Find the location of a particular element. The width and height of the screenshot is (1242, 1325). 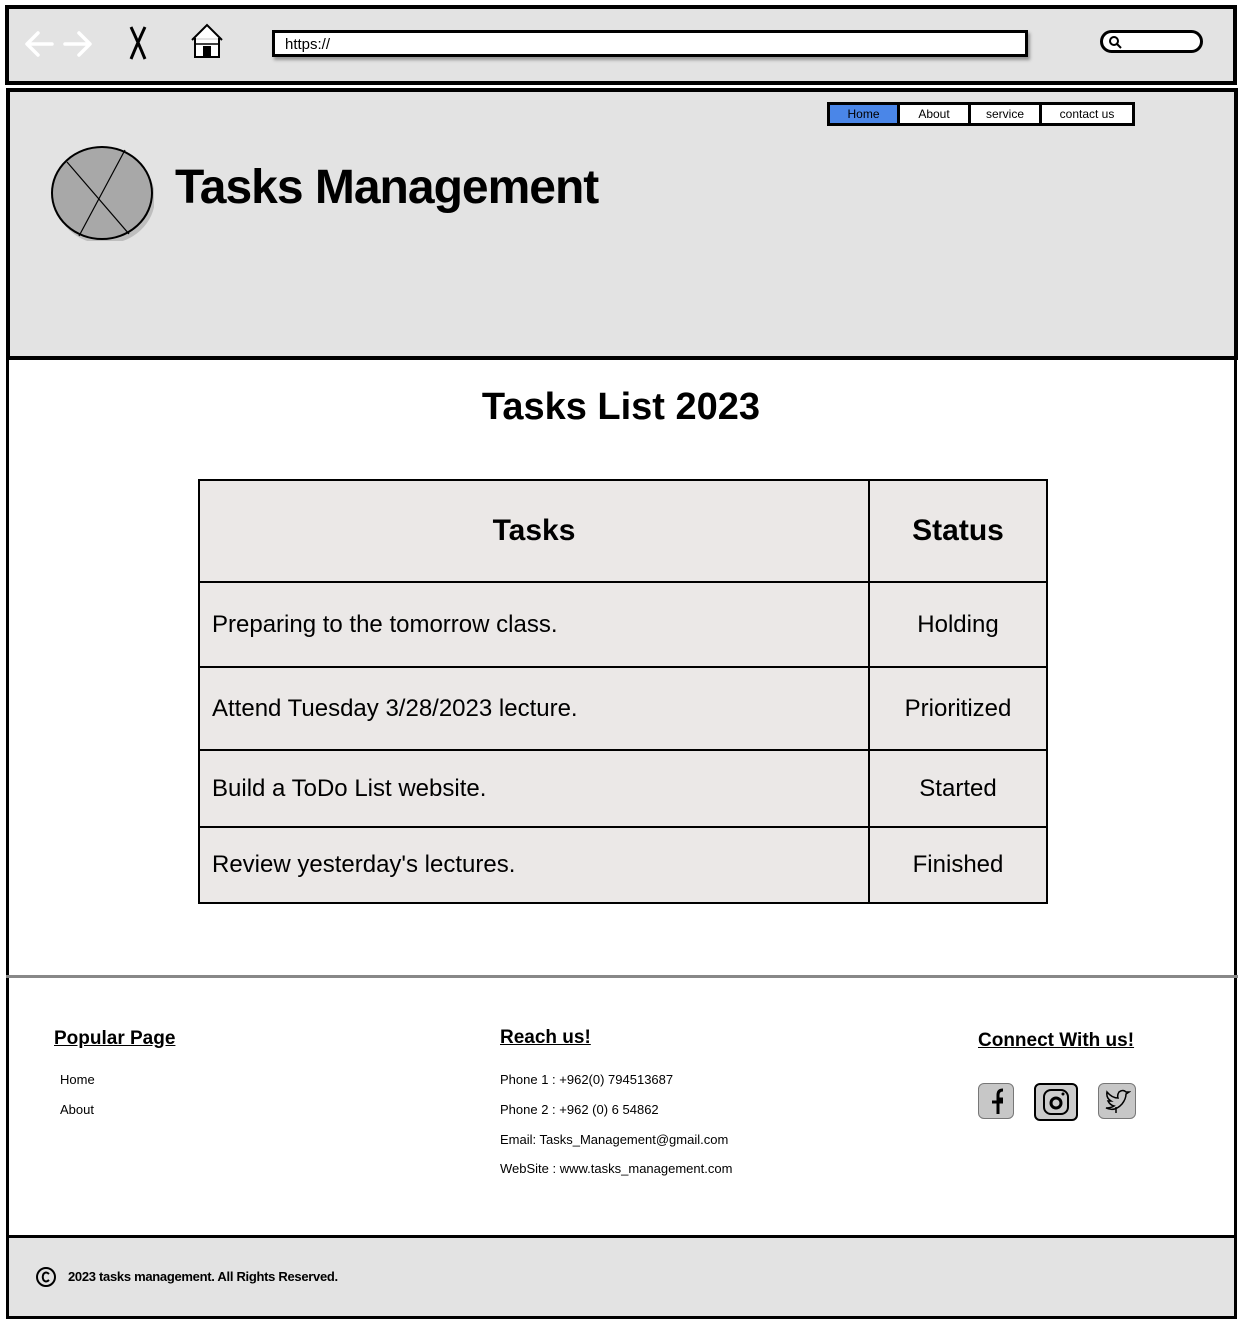

task-cell: Build a ToDo List website. is located at coordinates (534, 788).